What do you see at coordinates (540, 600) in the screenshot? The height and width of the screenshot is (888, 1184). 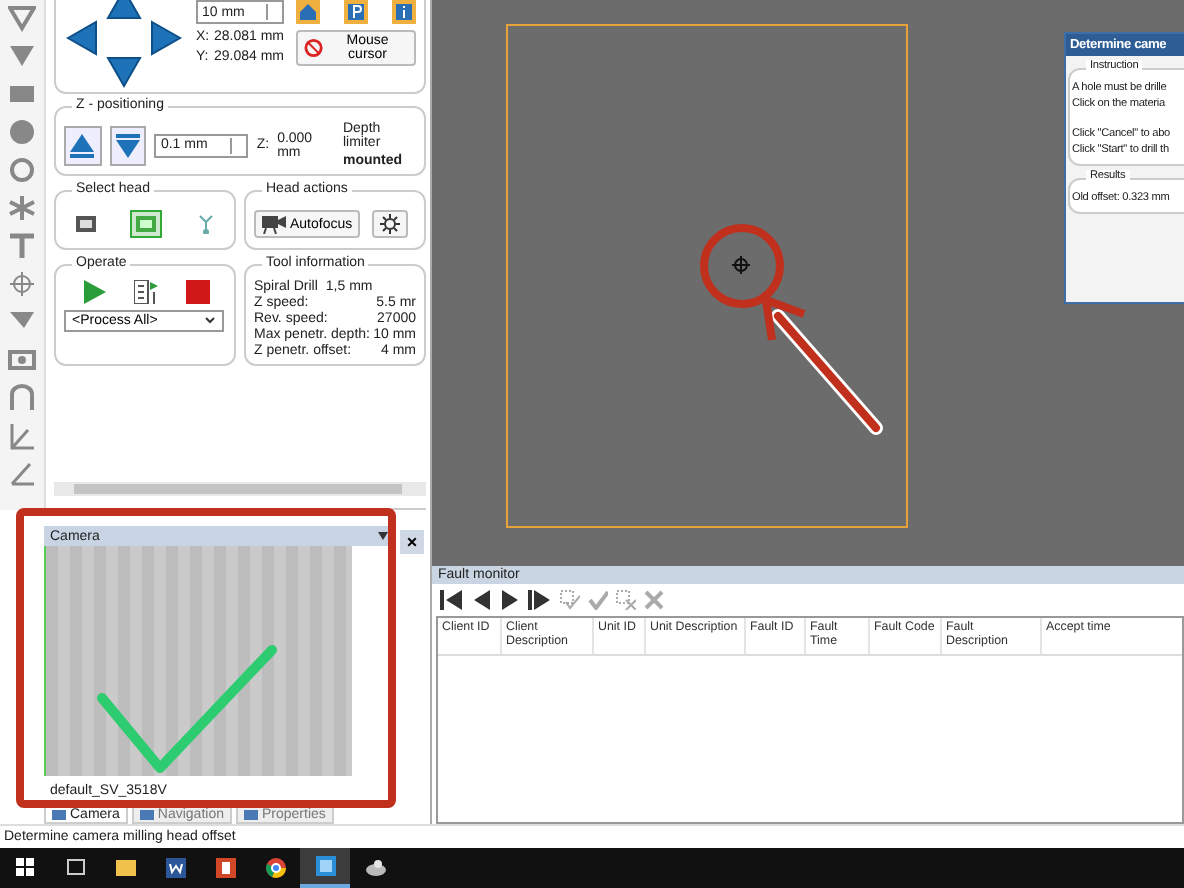 I see `last-icon` at bounding box center [540, 600].